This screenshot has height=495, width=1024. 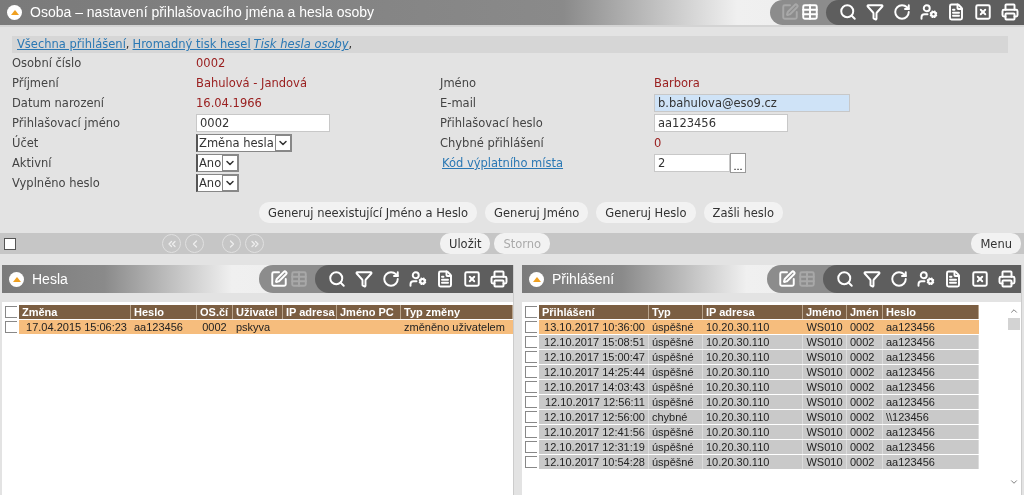 What do you see at coordinates (810, 12) in the screenshot?
I see `table-icon` at bounding box center [810, 12].